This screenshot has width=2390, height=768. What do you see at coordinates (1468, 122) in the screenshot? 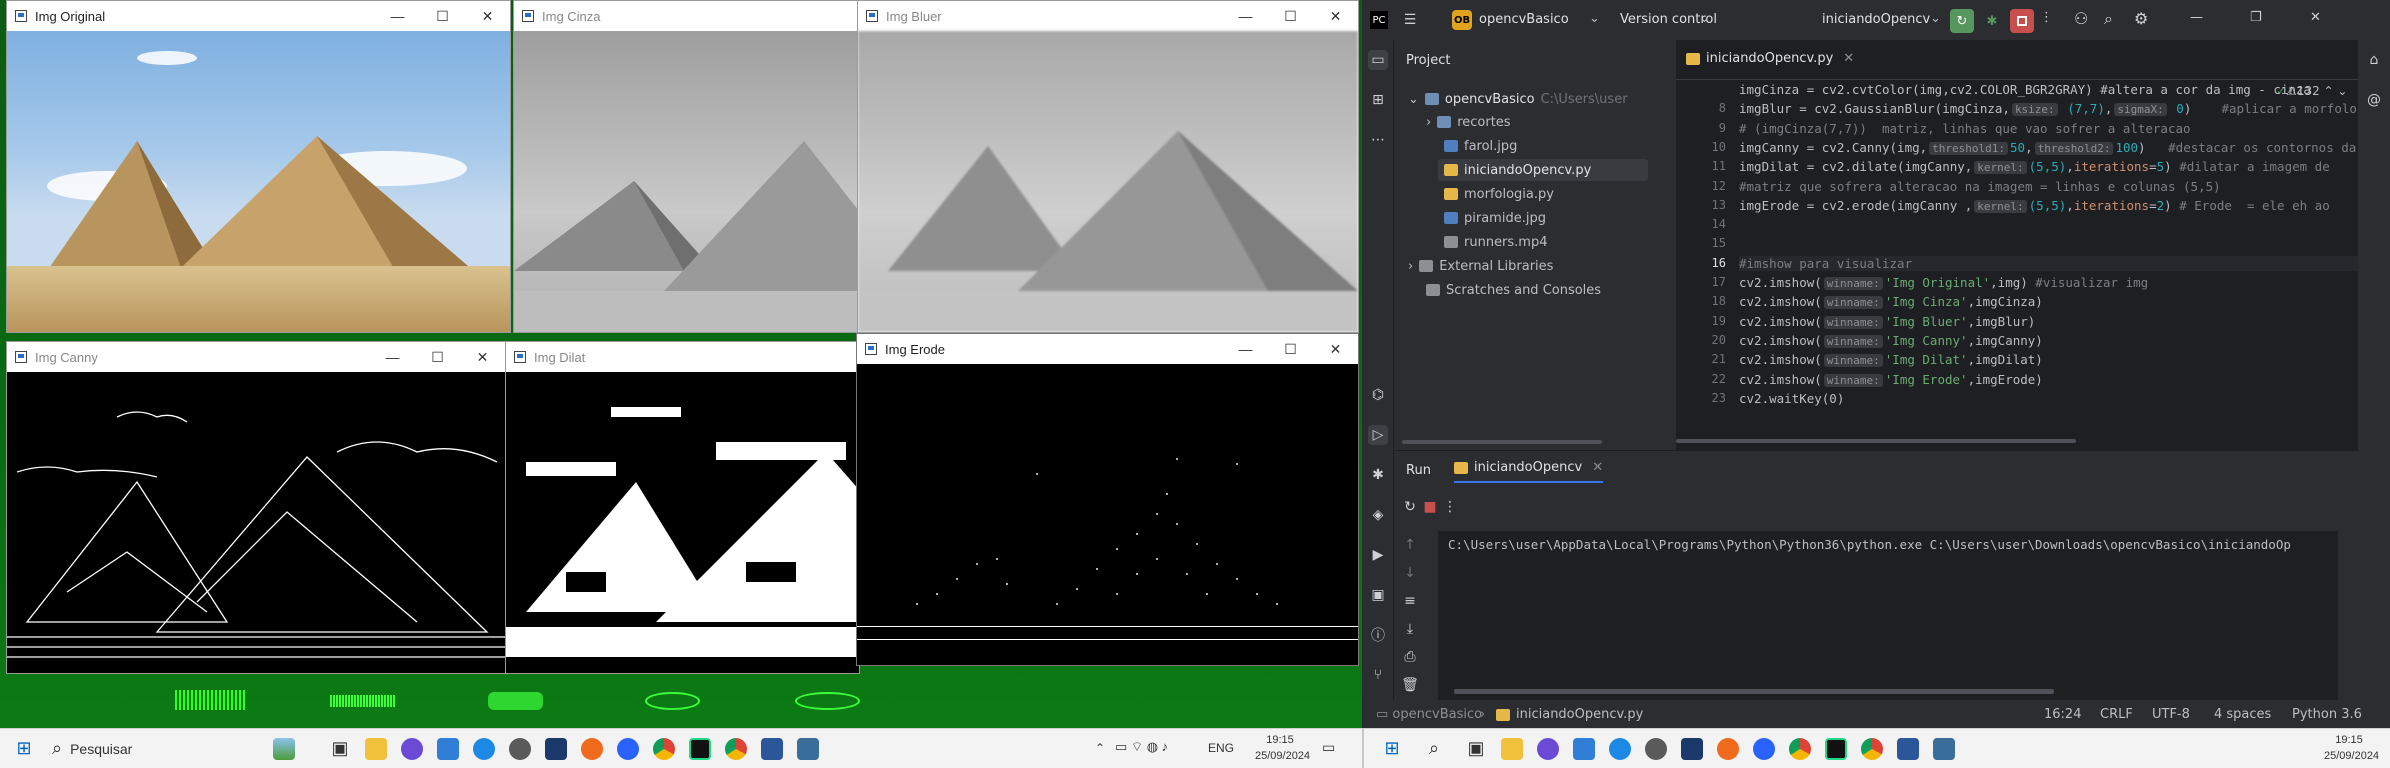
I see `tree-item-recortes: › recortes` at bounding box center [1468, 122].